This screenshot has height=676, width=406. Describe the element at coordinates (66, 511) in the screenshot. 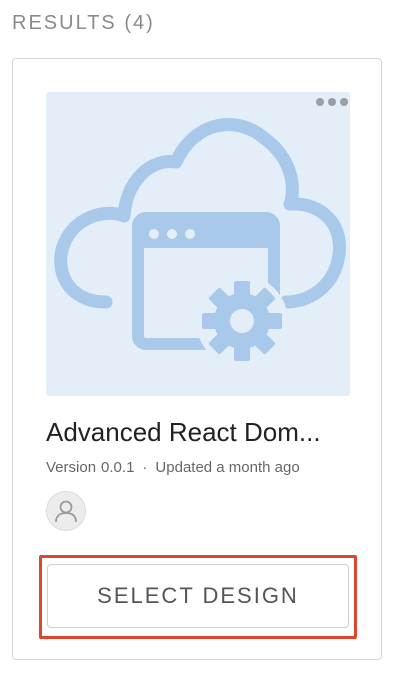

I see `user-avatar-icon` at that location.